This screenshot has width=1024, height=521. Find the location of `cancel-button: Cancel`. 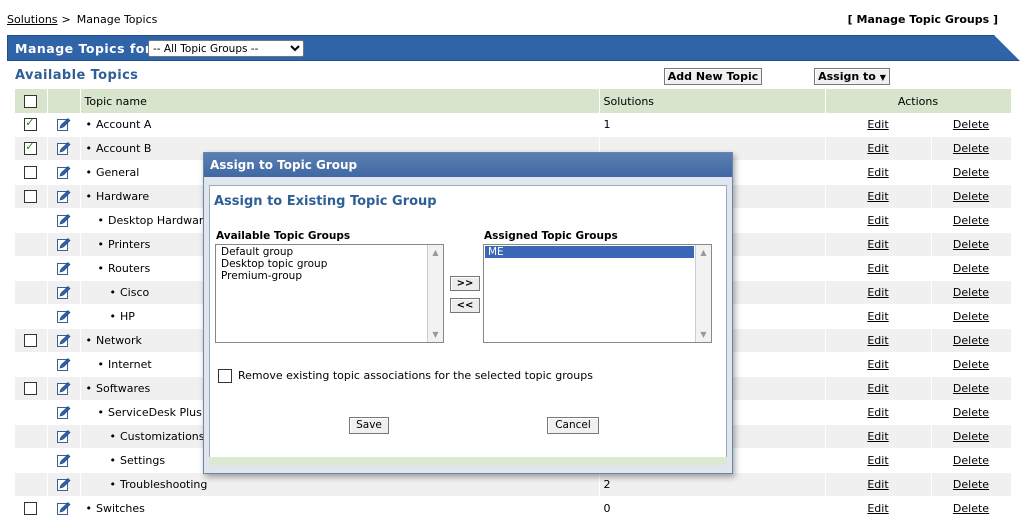

cancel-button: Cancel is located at coordinates (573, 425).